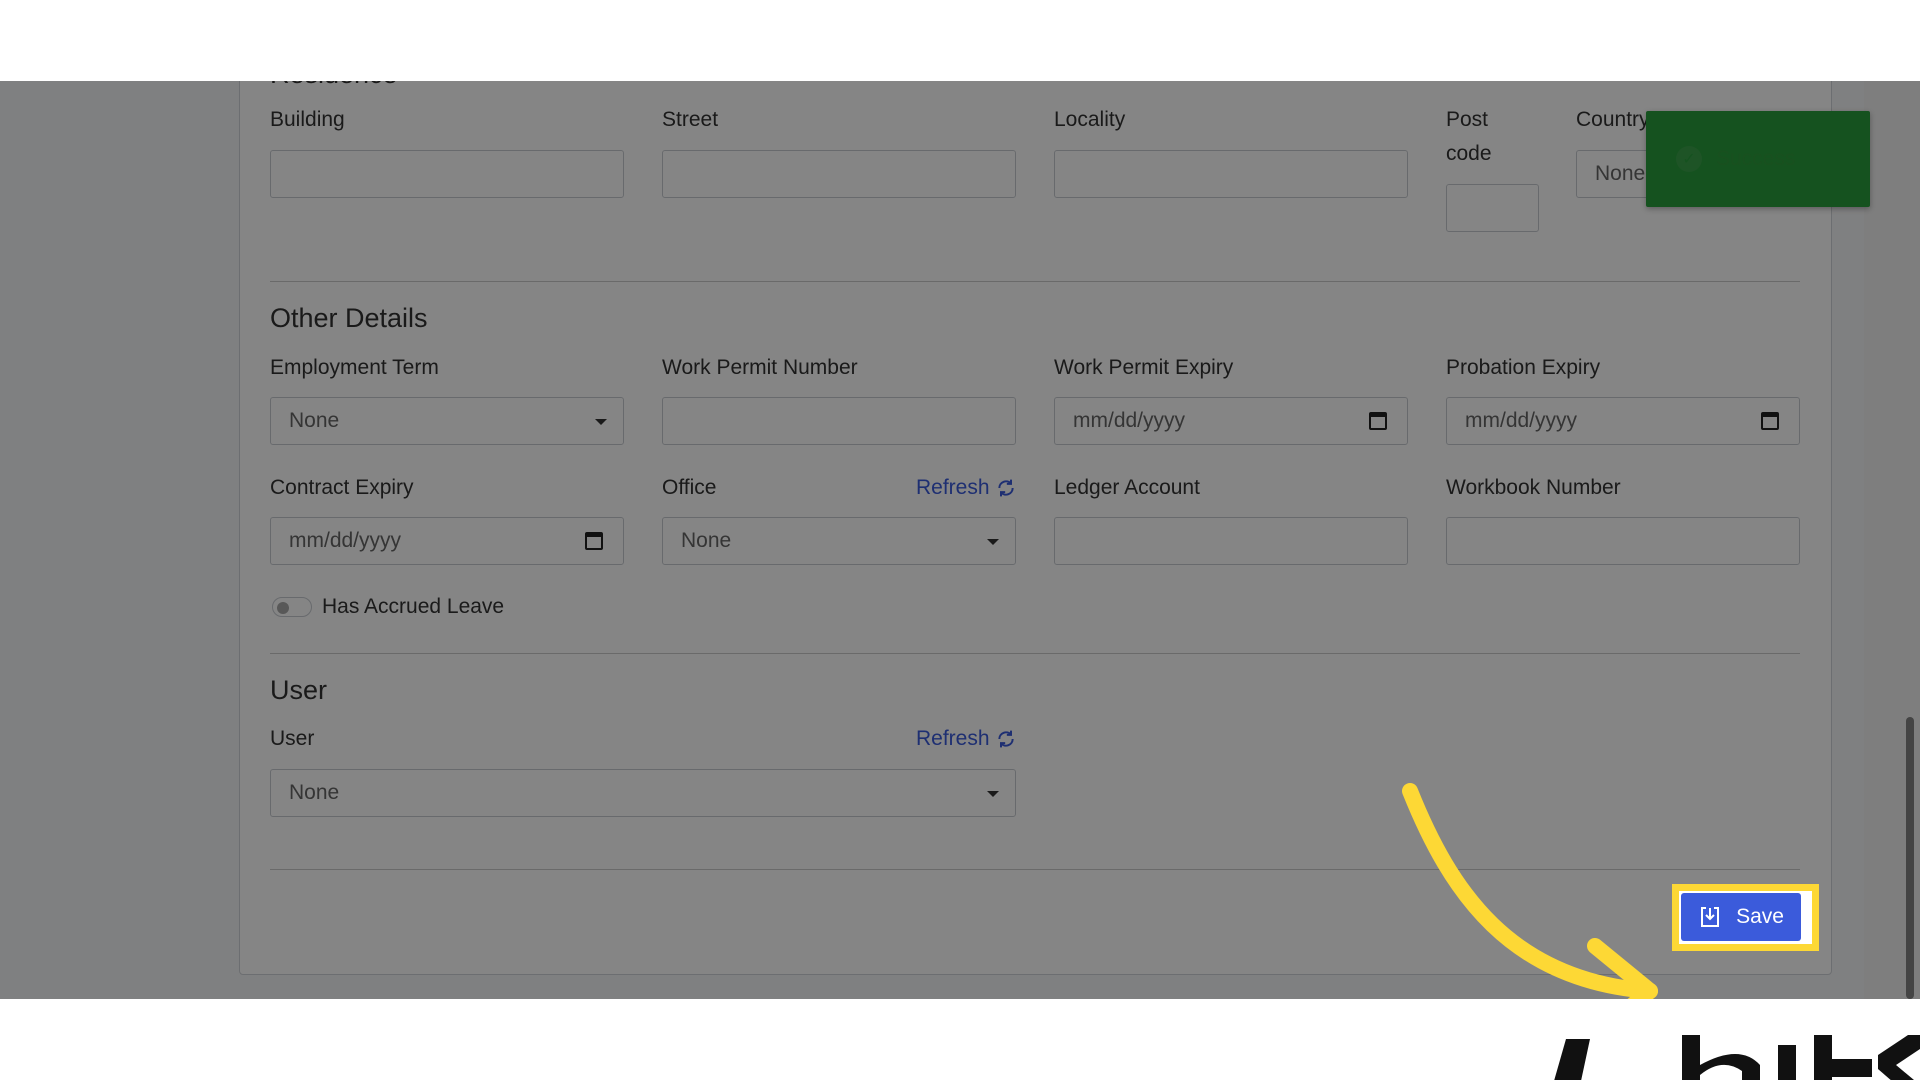 The height and width of the screenshot is (1080, 1920). What do you see at coordinates (1737, 1057) in the screenshot?
I see `brand-logo-icon` at bounding box center [1737, 1057].